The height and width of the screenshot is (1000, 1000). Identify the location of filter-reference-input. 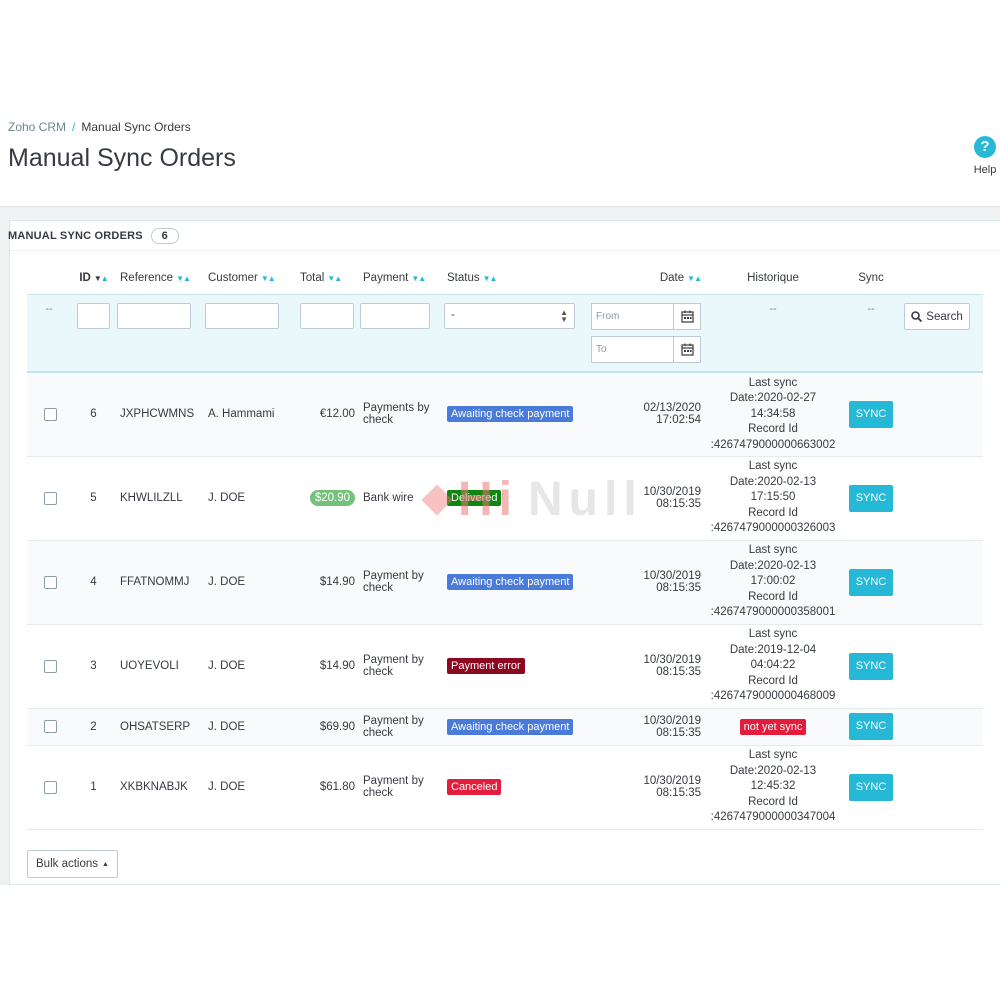
(154, 316).